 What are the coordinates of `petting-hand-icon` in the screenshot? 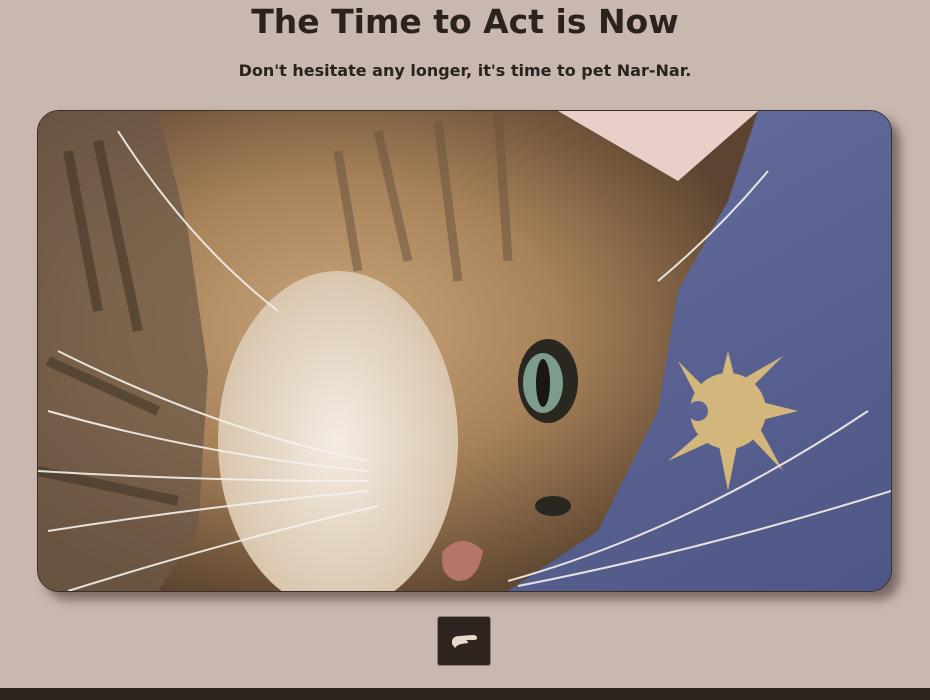 It's located at (464, 641).